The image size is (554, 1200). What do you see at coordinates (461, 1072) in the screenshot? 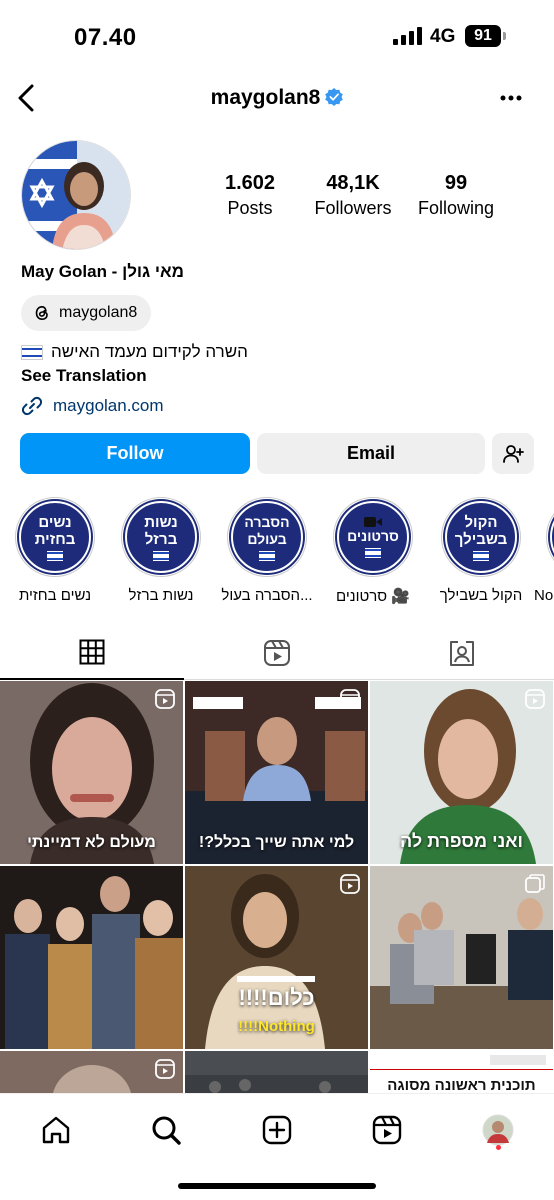
I see `post-thumbnail: תוכנית ראשונה מסוגה לתמיכה` at bounding box center [461, 1072].